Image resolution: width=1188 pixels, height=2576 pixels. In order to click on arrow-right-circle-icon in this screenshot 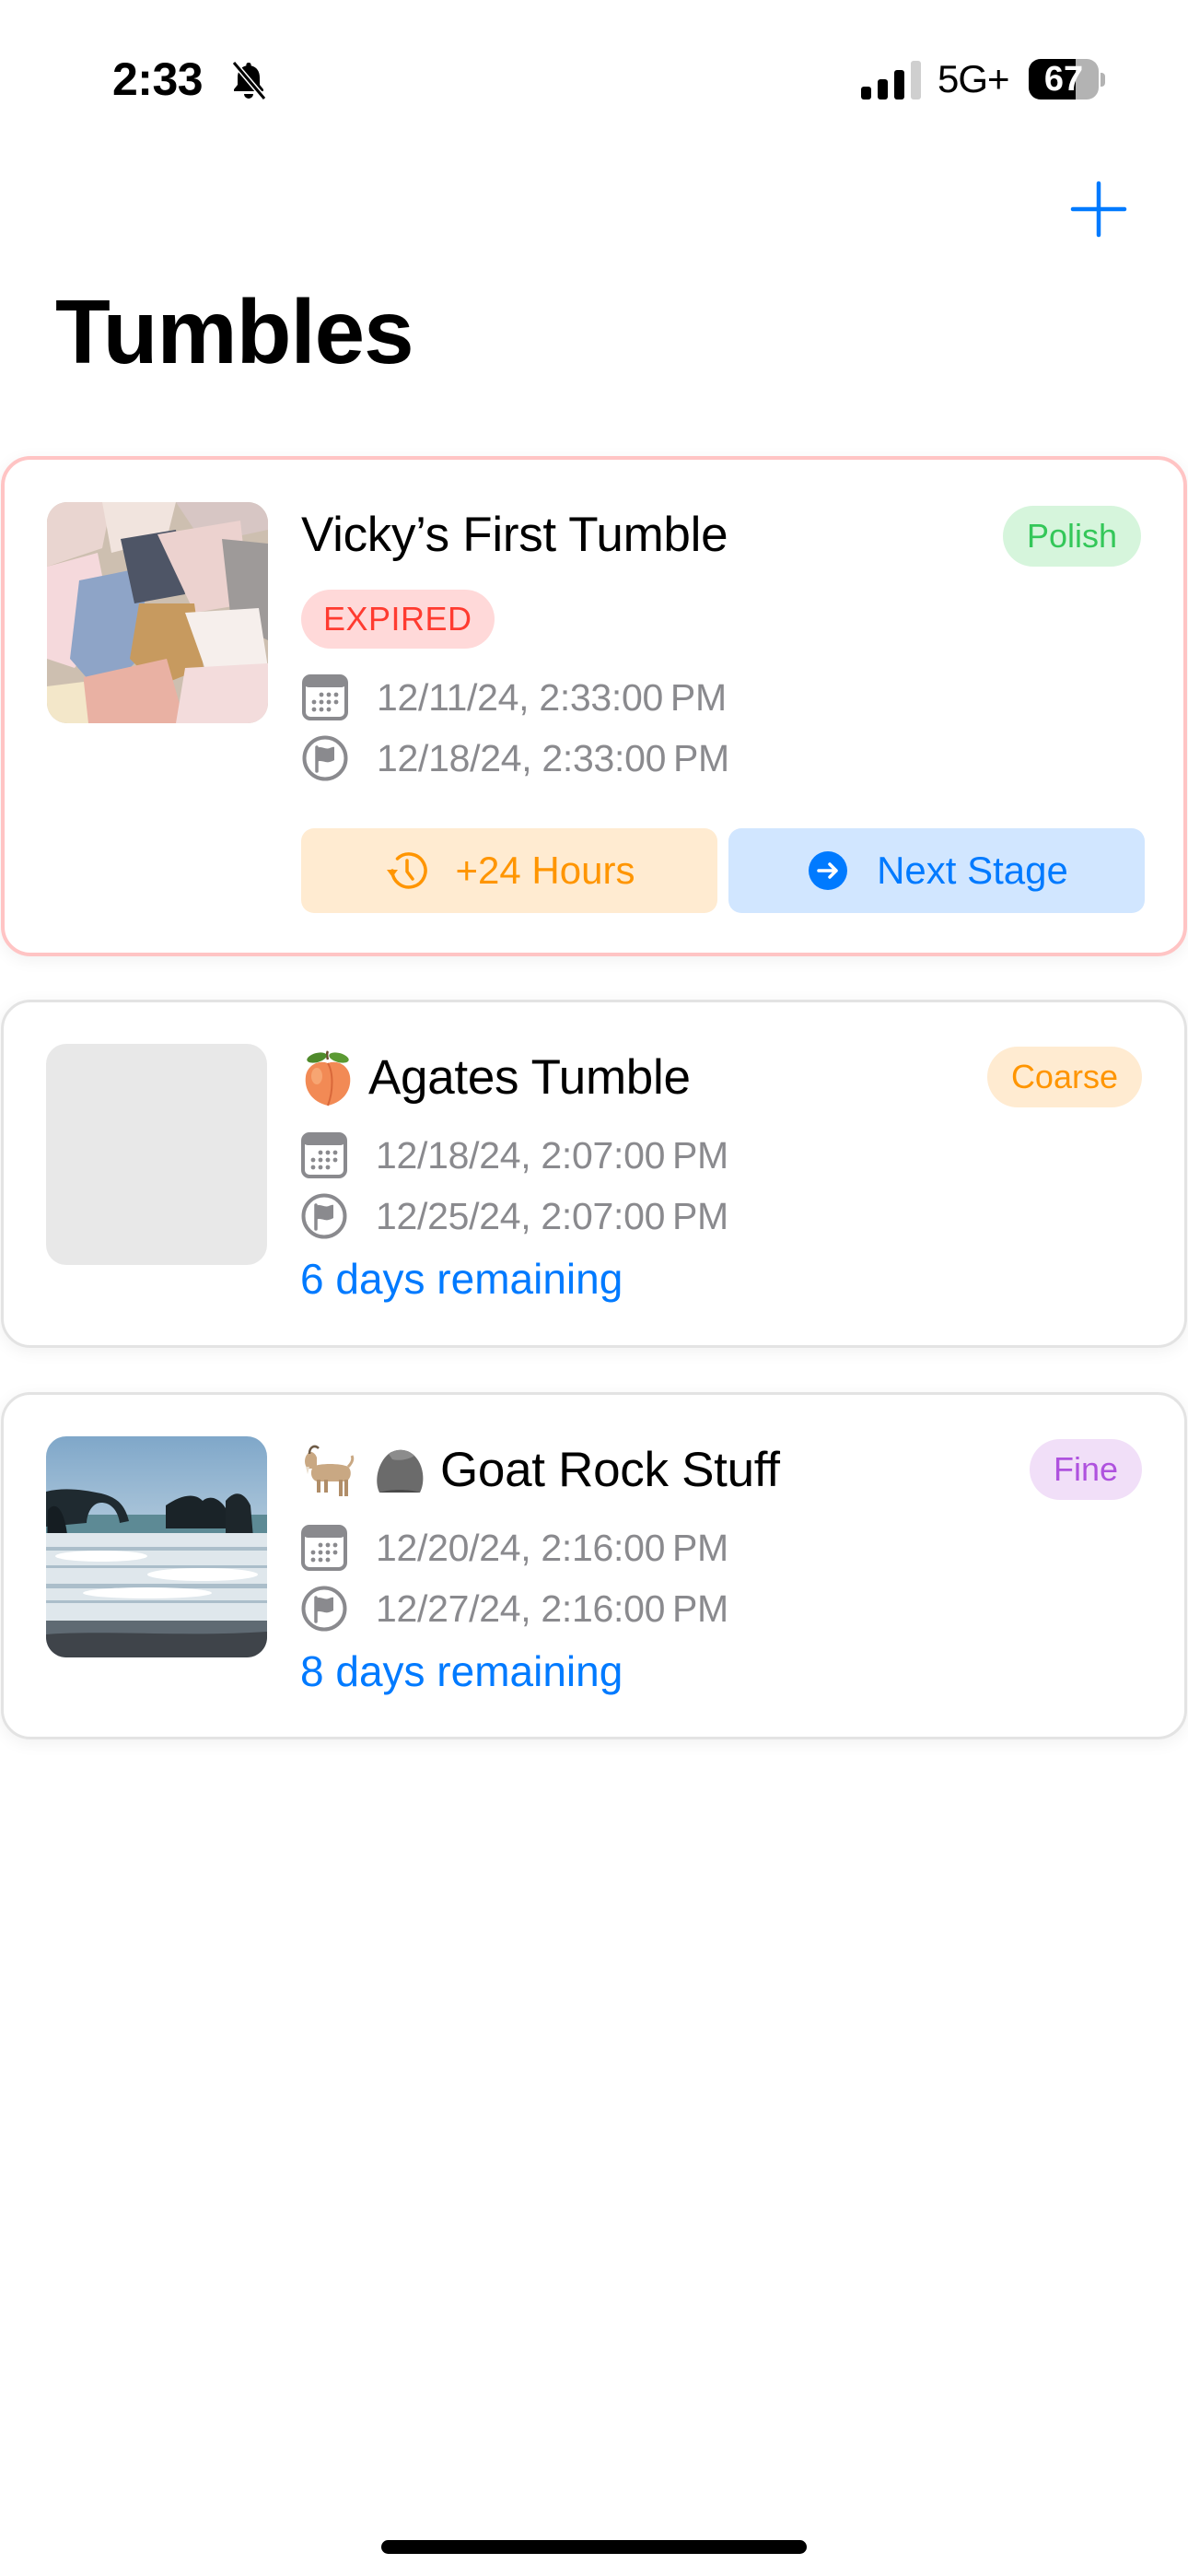, I will do `click(828, 870)`.